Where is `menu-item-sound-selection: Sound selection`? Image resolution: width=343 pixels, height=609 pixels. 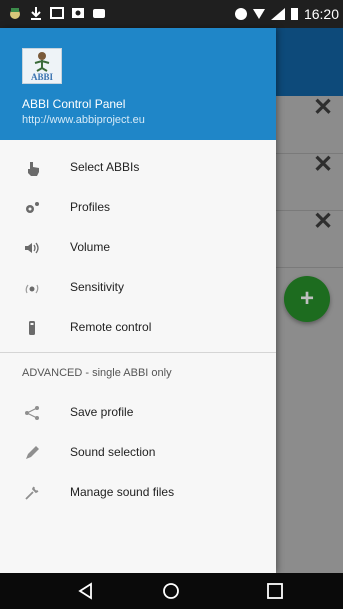 menu-item-sound-selection: Sound selection is located at coordinates (138, 453).